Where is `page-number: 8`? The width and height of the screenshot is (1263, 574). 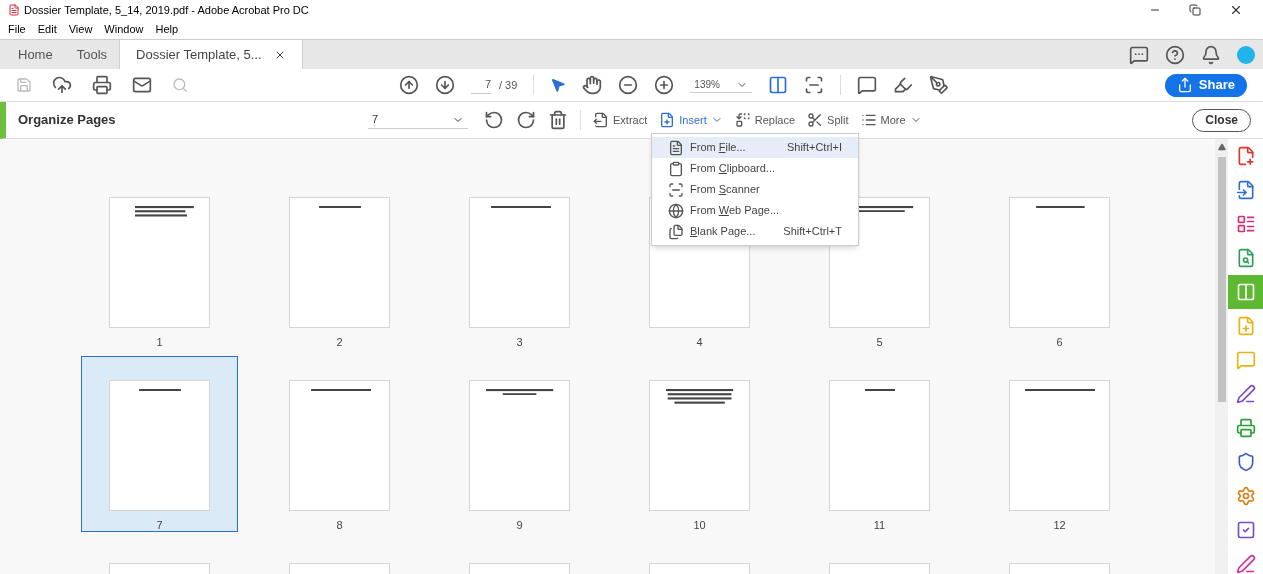
page-number: 8 is located at coordinates (339, 525).